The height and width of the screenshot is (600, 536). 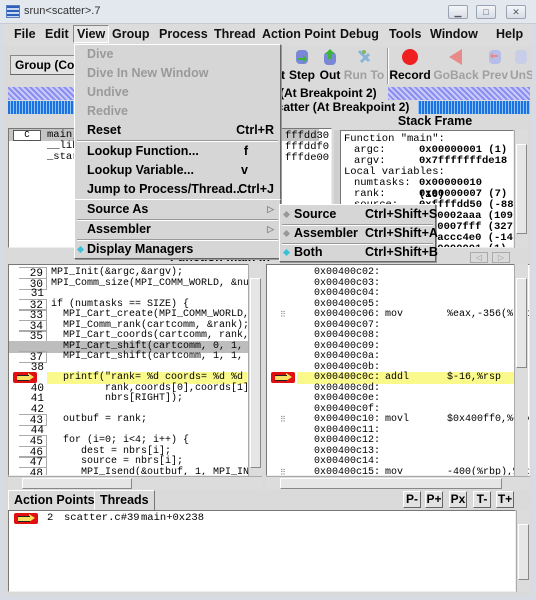 I want to click on t-plus-button: T+, so click(x=505, y=499).